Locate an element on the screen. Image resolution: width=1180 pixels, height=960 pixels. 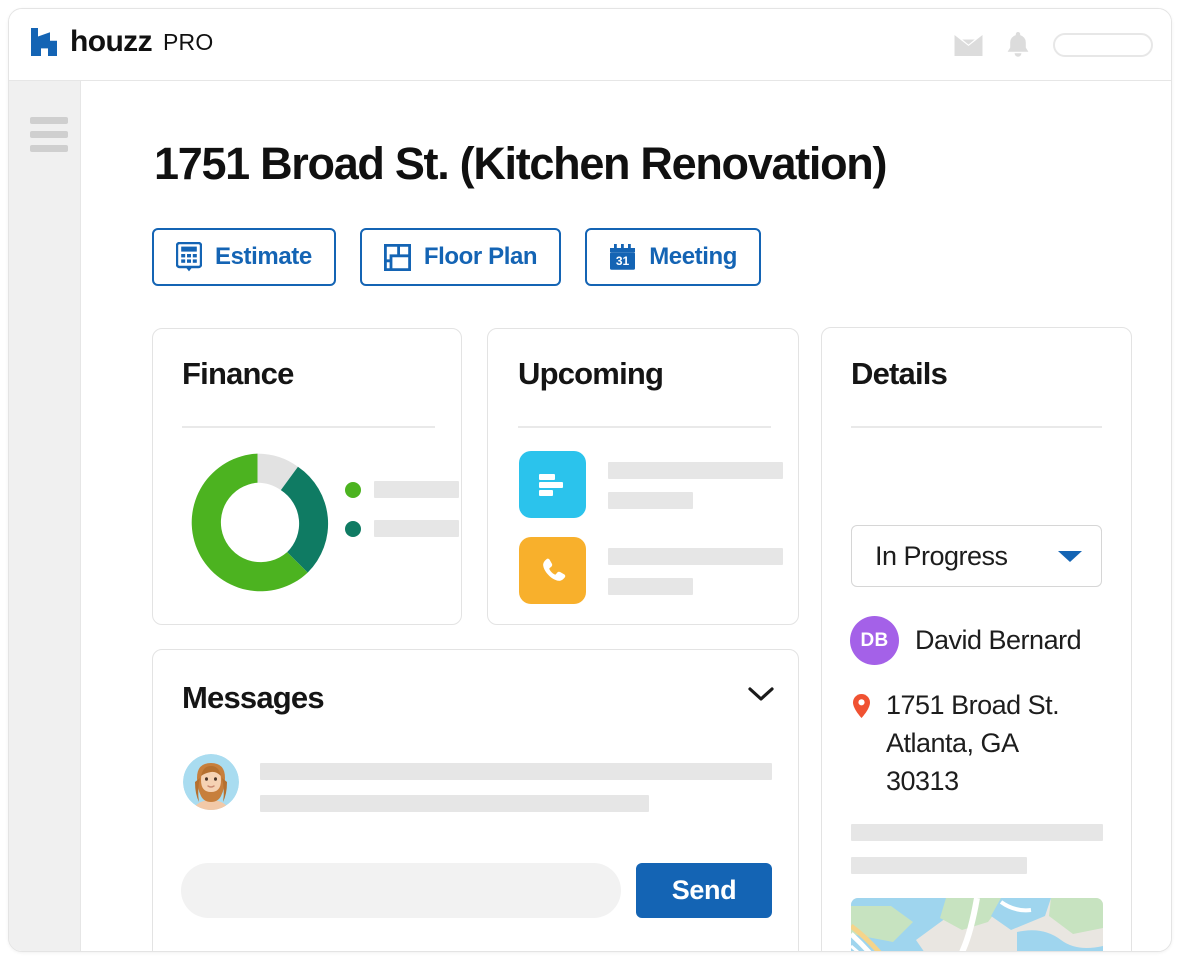
calendar-icon: 31 is located at coordinates (623, 257).